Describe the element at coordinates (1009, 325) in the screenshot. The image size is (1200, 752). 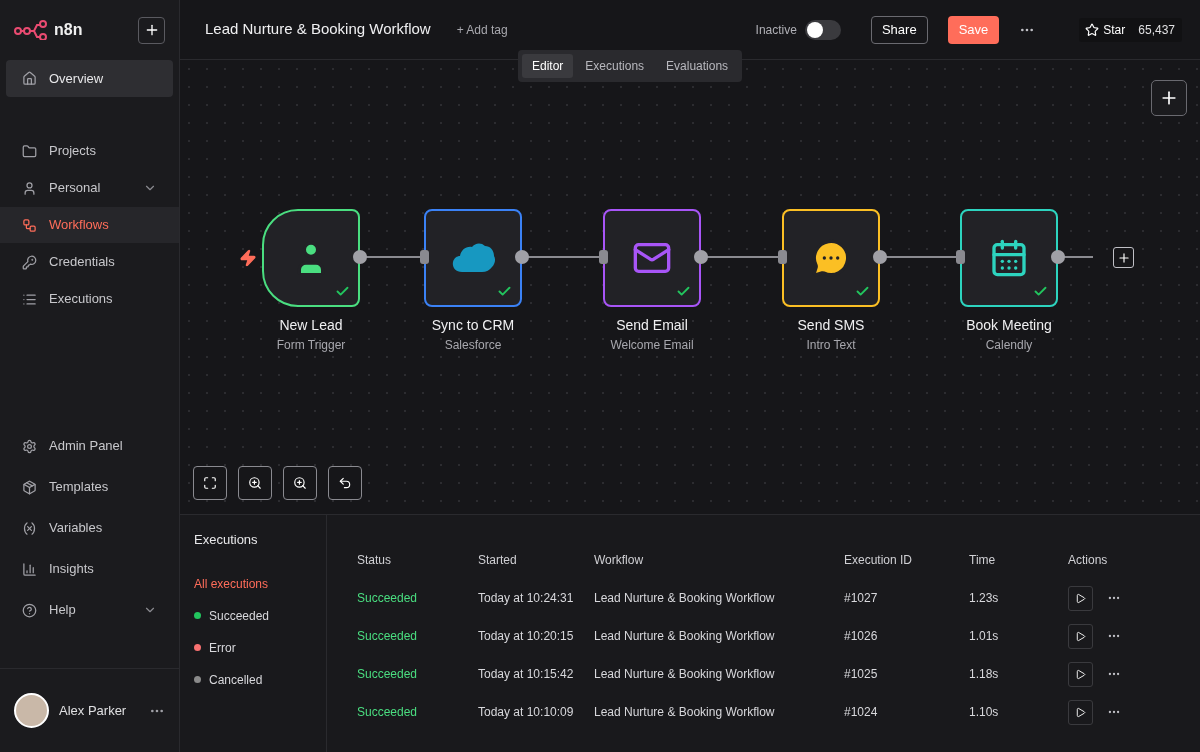
I see `node-title: Book Meeting` at that location.